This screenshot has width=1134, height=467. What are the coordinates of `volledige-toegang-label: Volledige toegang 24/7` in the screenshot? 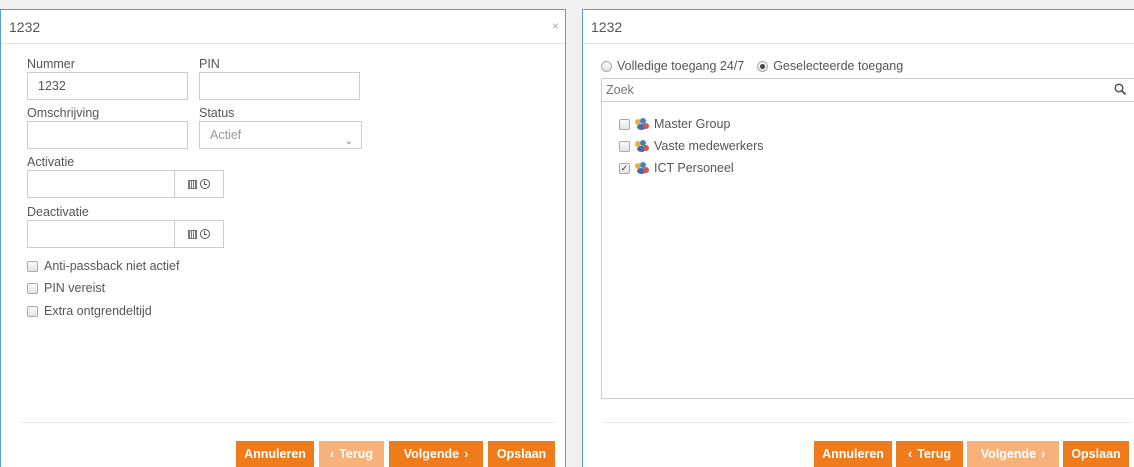 It's located at (681, 66).